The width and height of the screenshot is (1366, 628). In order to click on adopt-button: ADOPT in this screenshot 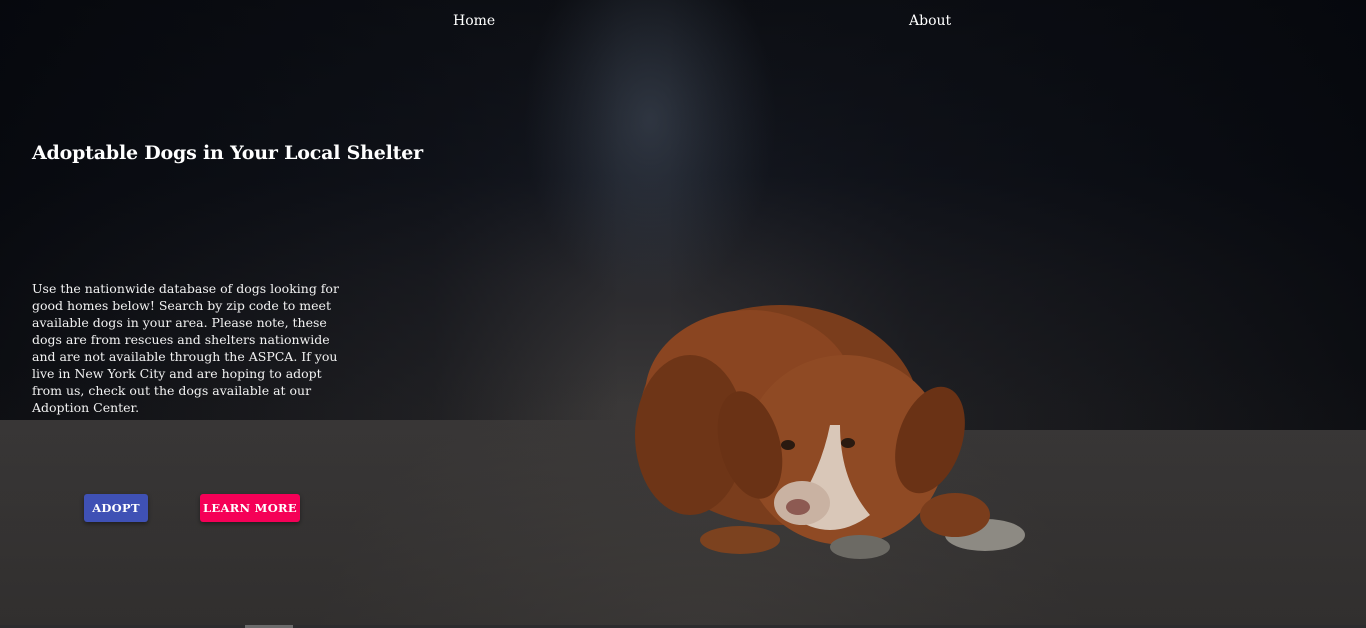, I will do `click(116, 508)`.